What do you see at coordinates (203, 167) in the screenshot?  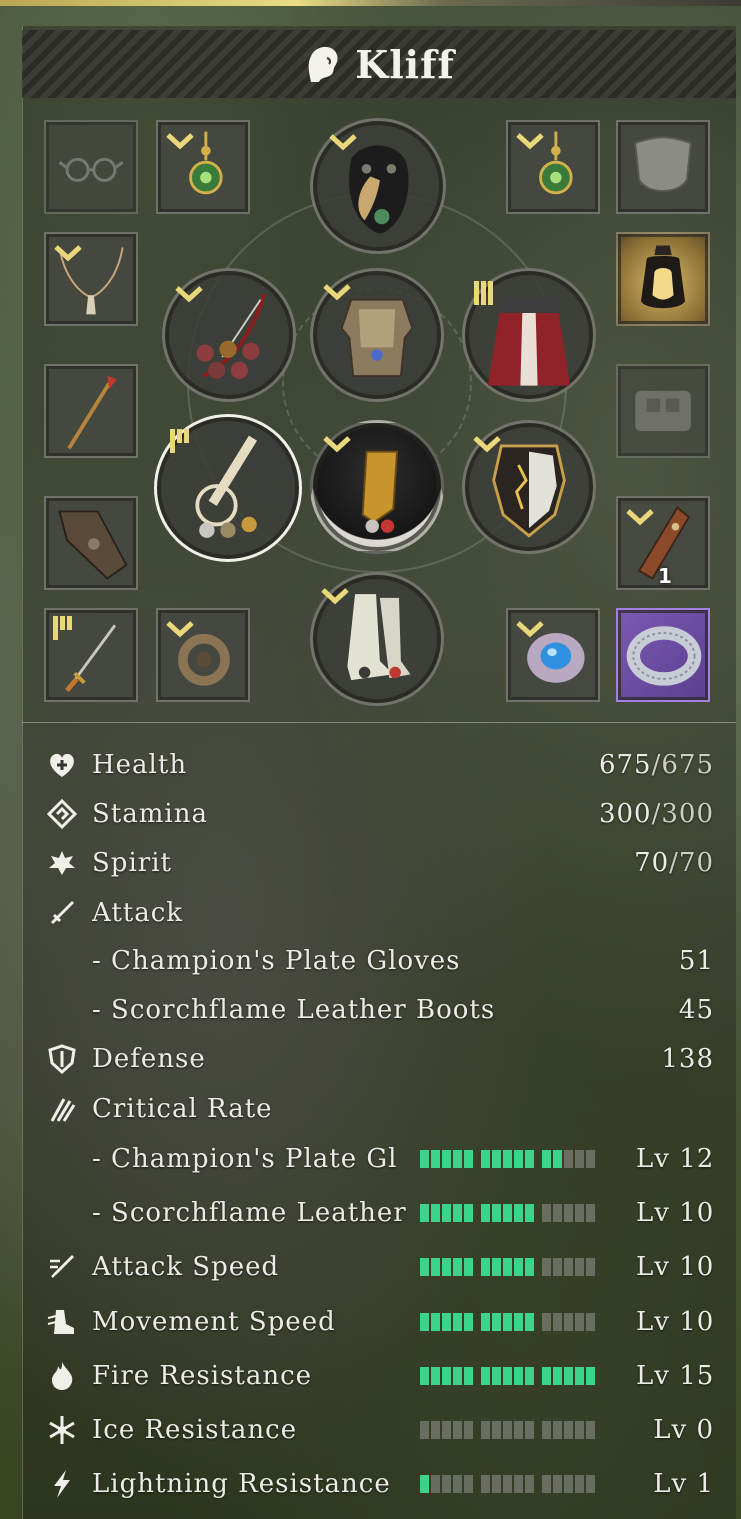 I see `slot-earring-left` at bounding box center [203, 167].